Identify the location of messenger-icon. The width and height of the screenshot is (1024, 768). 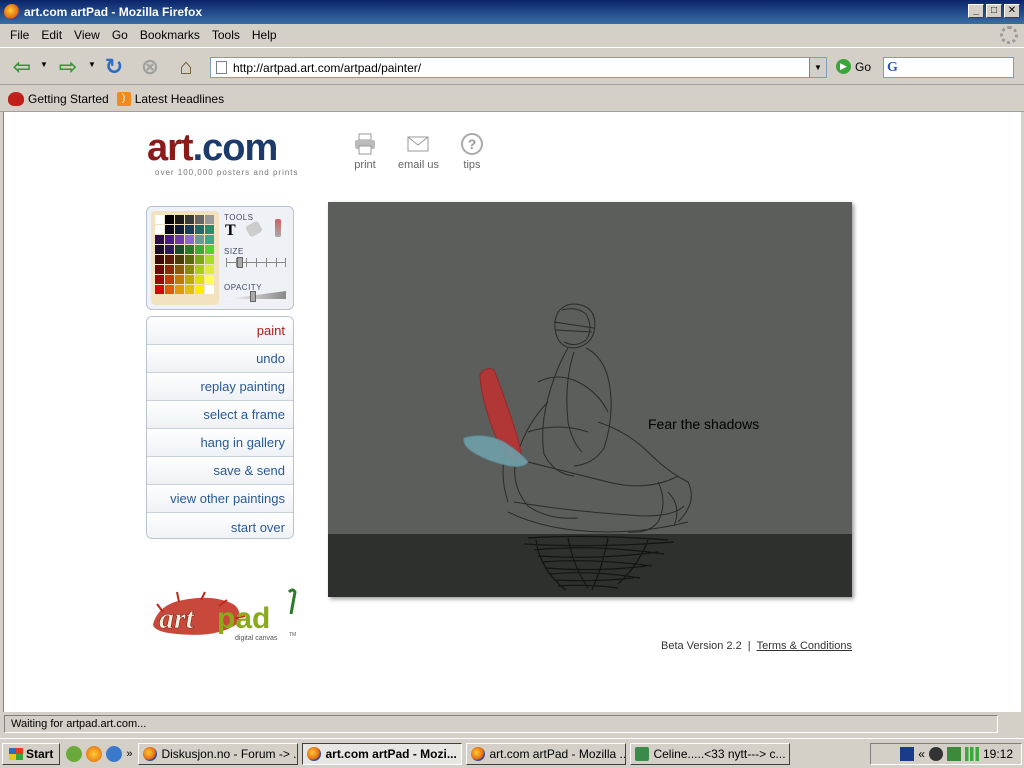
(953, 754).